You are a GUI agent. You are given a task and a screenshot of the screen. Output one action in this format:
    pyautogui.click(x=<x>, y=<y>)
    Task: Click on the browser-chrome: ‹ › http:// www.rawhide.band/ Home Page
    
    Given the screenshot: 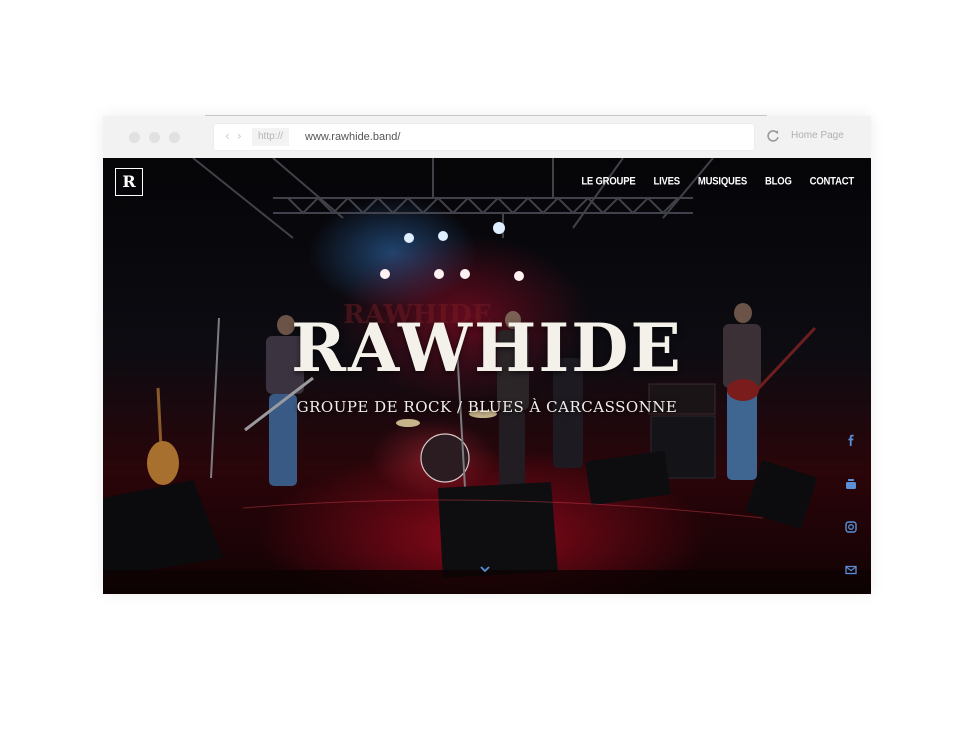 What is the action you would take?
    pyautogui.click(x=487, y=137)
    